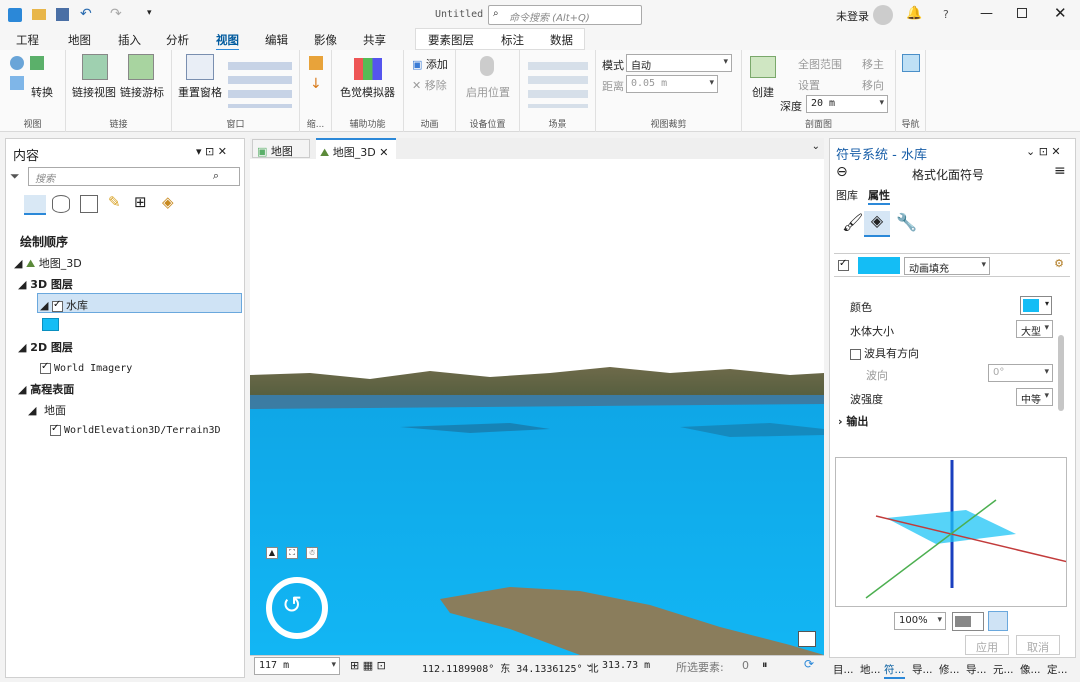 Image resolution: width=1080 pixels, height=682 pixels. I want to click on map-3d-node: ◢ ⛰ 地图_3D, so click(48, 263).